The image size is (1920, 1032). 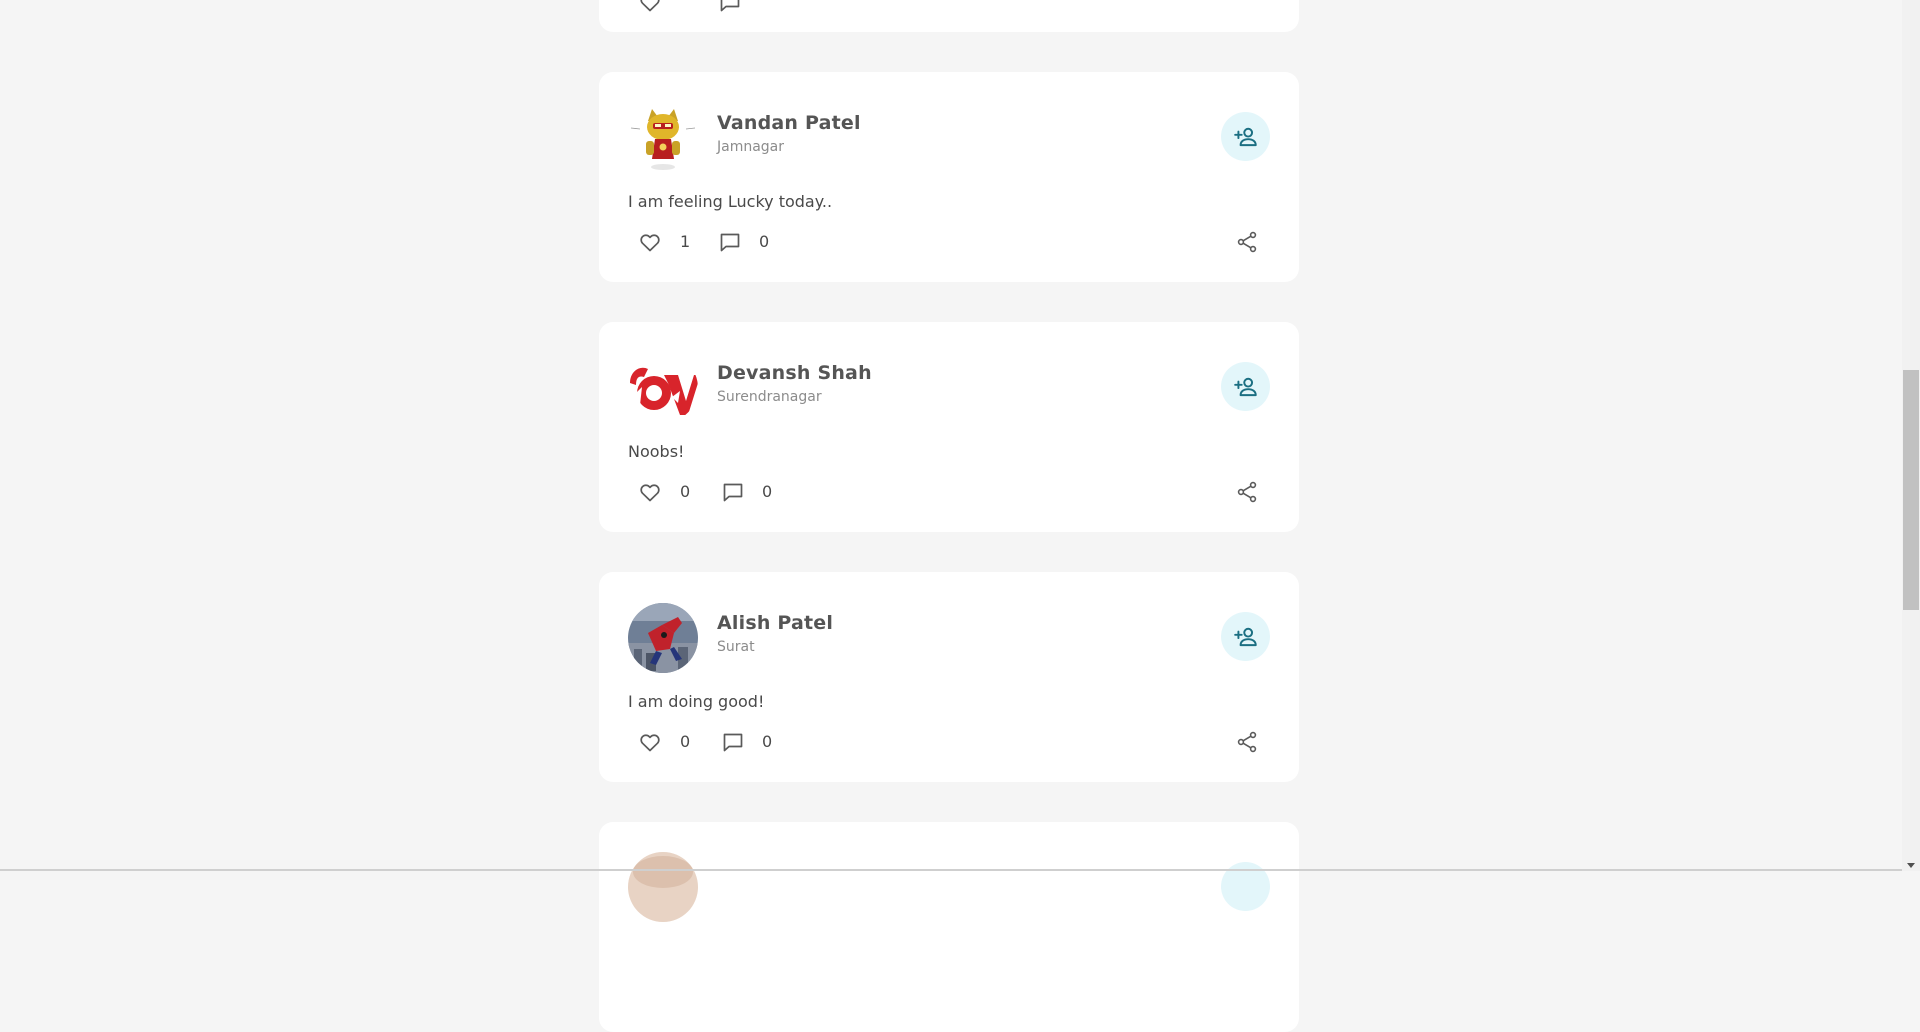 I want to click on post-author-name: Alish Patel, so click(x=775, y=623).